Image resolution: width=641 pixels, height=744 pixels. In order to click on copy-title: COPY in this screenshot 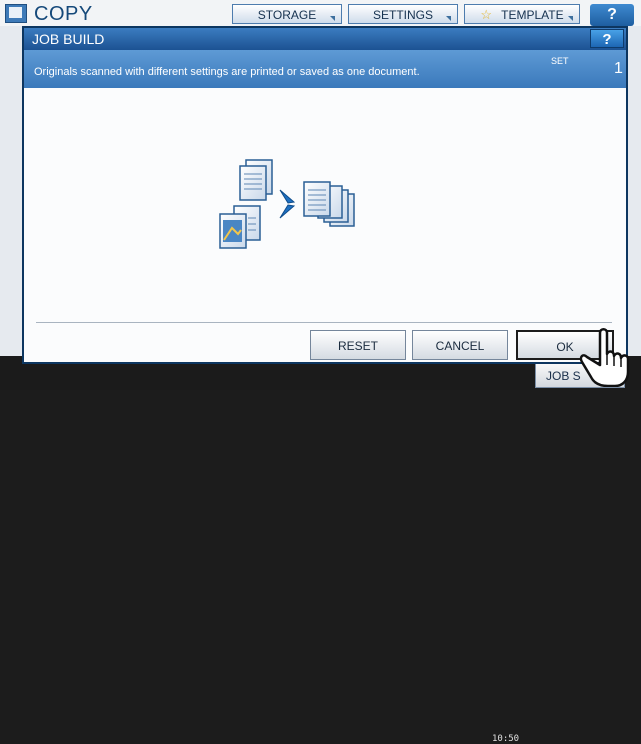, I will do `click(63, 14)`.